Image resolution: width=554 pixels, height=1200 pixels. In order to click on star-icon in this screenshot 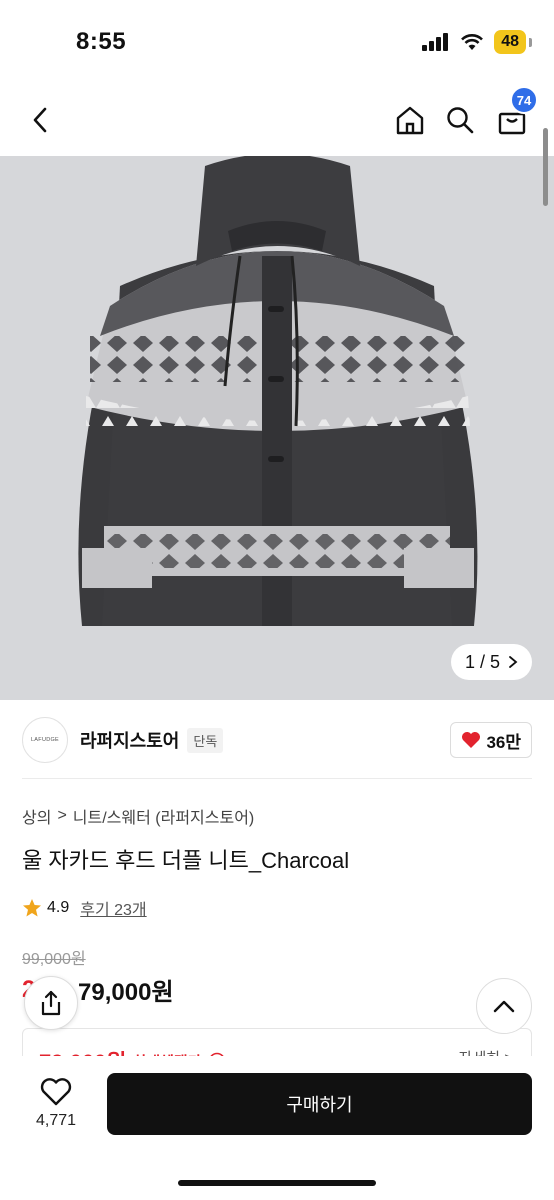, I will do `click(32, 908)`.